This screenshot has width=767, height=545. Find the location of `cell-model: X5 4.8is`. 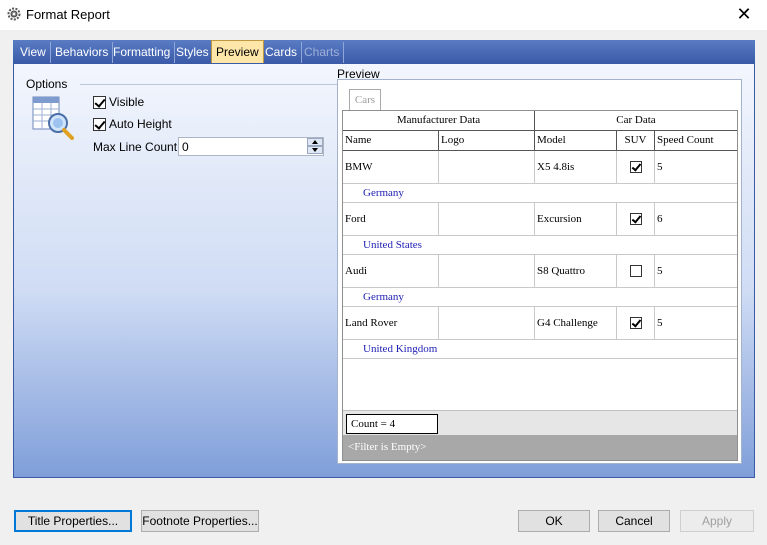

cell-model: X5 4.8is is located at coordinates (576, 167).